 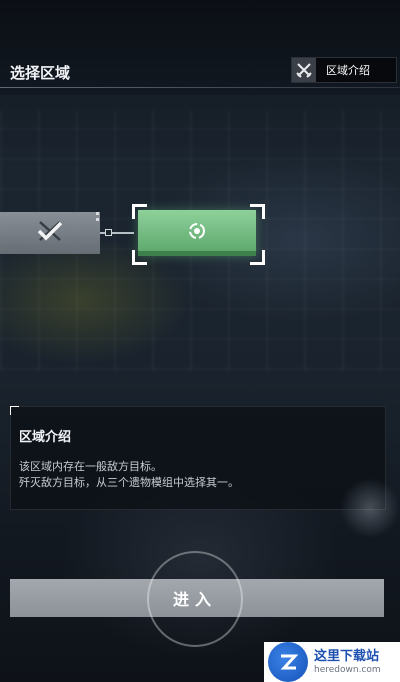 I want to click on node-current, so click(x=197, y=233).